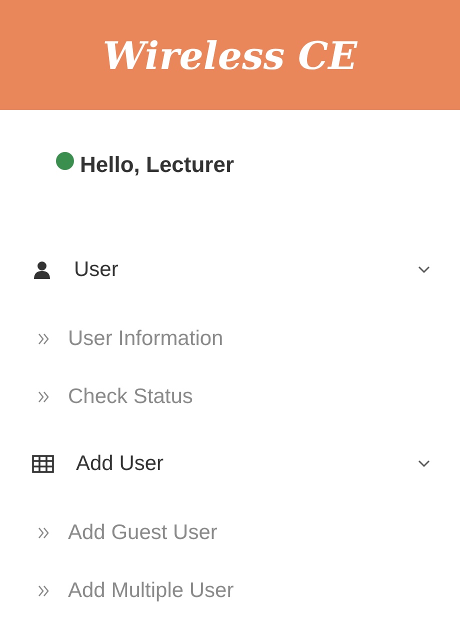  What do you see at coordinates (230, 56) in the screenshot?
I see `app-title: Wireless CE` at bounding box center [230, 56].